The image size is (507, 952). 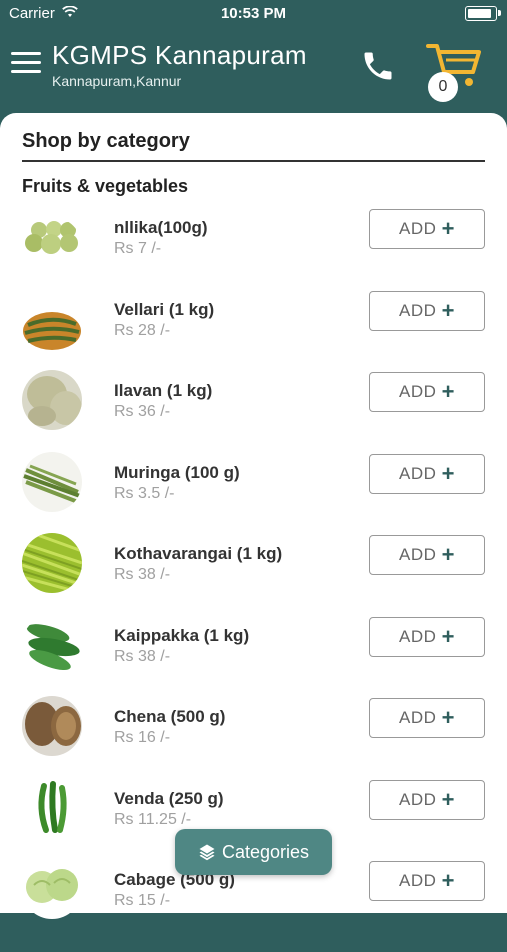 What do you see at coordinates (52, 247) in the screenshot?
I see `product-image-nellika` at bounding box center [52, 247].